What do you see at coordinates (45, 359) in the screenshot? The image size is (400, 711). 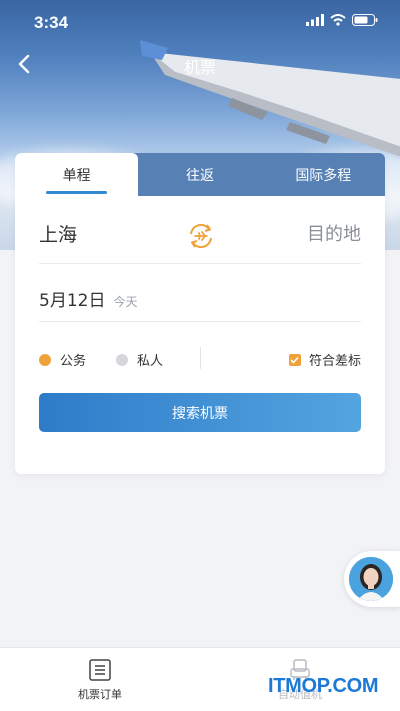 I see `radio-dot-selected` at bounding box center [45, 359].